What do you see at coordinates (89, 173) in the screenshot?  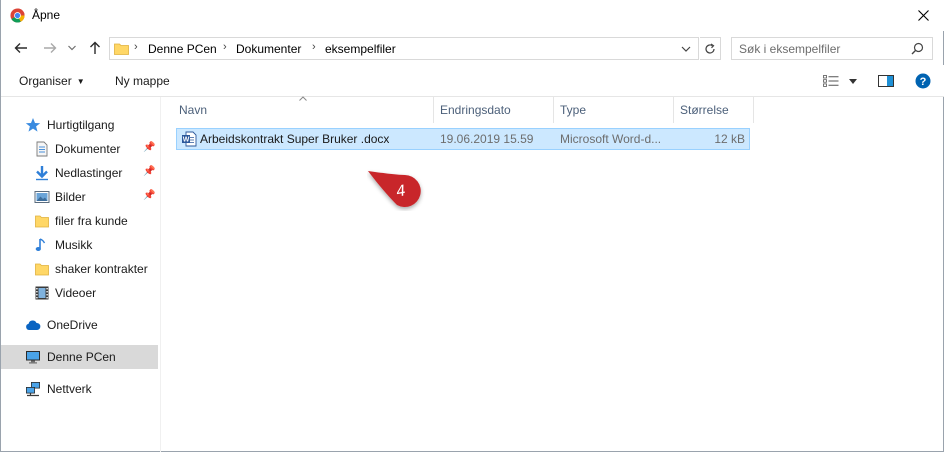 I see `sidebar-item-label: Nedlastinger` at bounding box center [89, 173].